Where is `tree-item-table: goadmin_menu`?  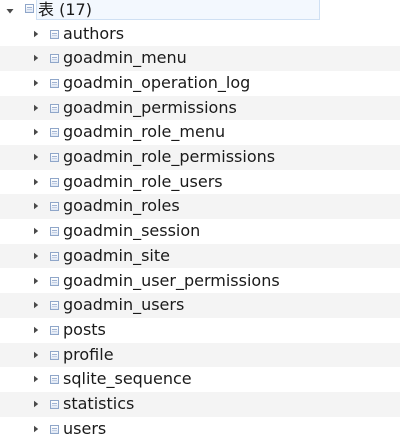 tree-item-table: goadmin_menu is located at coordinates (200, 58).